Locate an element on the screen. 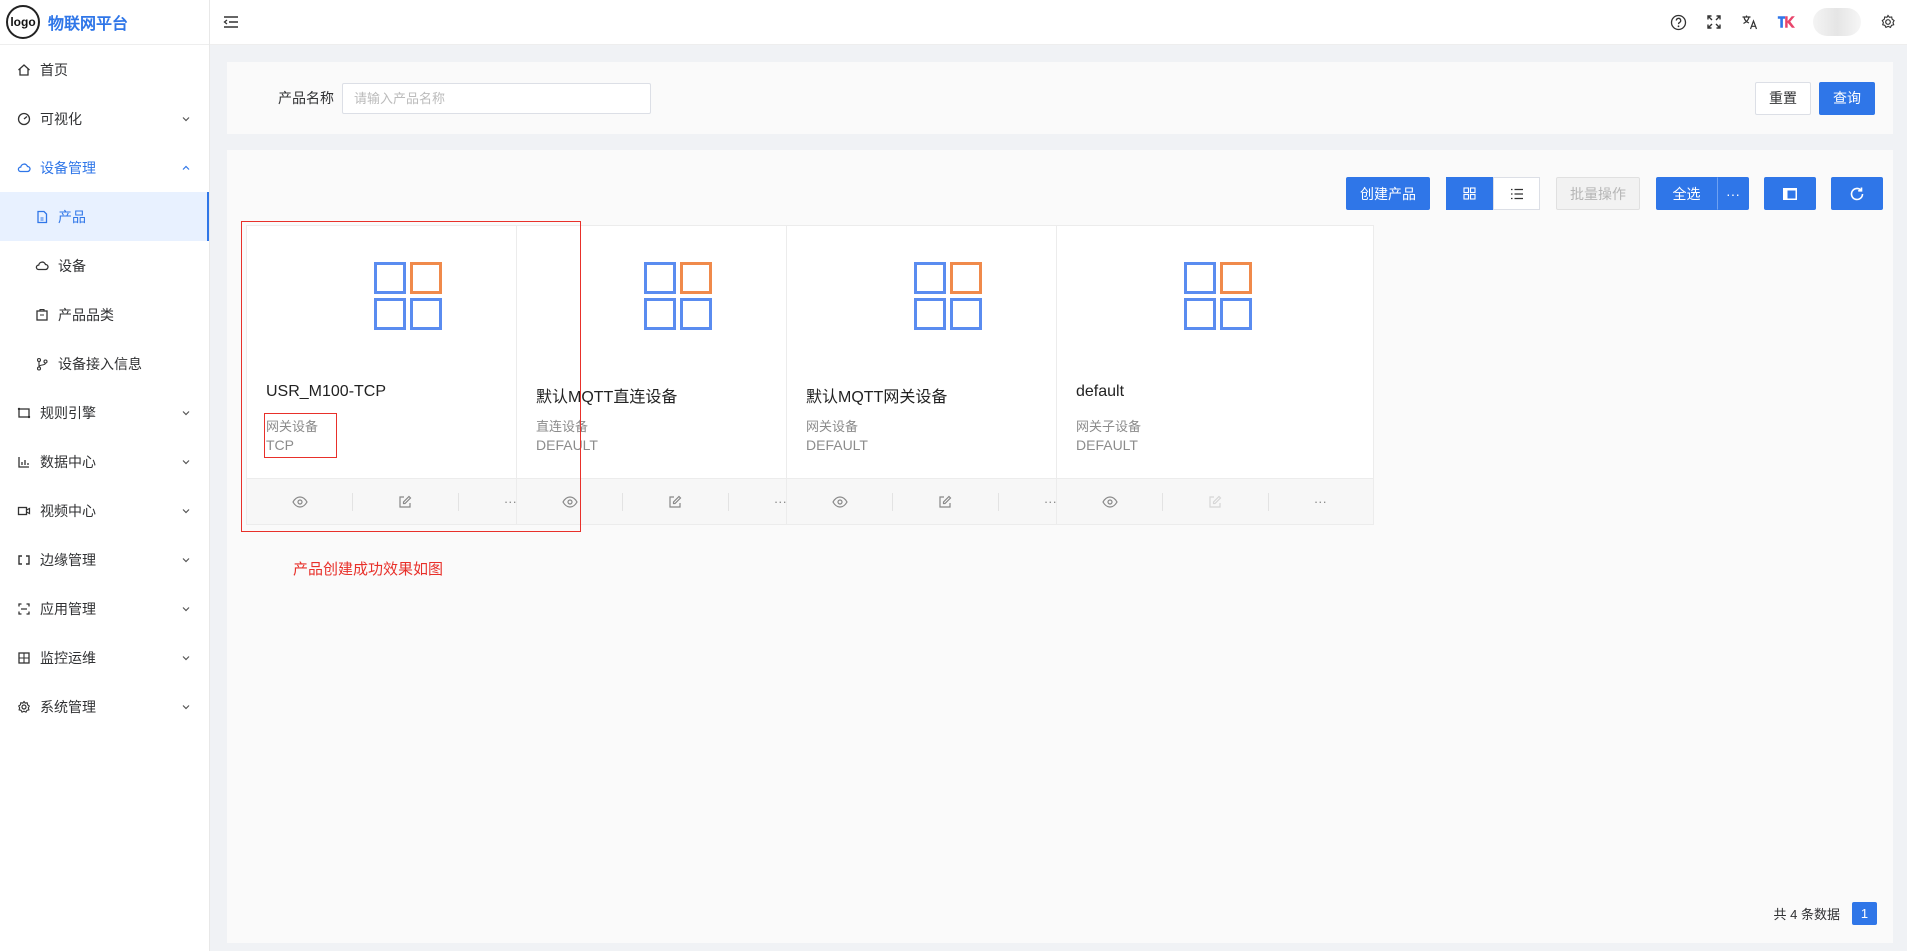 The image size is (1907, 951). menu-collapse-icon is located at coordinates (231, 22).